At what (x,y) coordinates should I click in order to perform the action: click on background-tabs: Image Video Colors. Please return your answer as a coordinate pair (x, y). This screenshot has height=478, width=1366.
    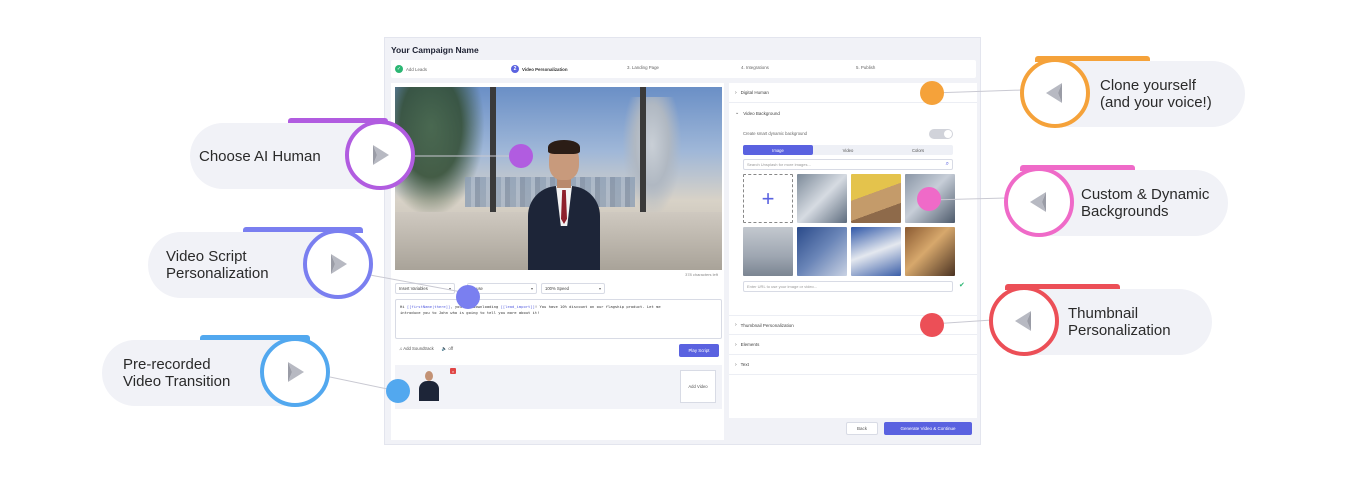
    Looking at the image, I should click on (848, 150).